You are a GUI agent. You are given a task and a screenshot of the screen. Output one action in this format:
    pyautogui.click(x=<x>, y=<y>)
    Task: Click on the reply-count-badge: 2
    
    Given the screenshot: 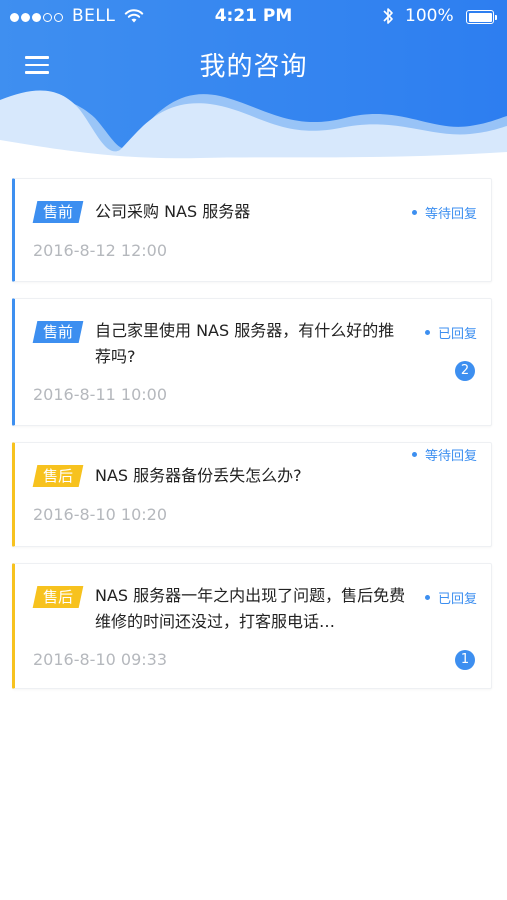 What is the action you would take?
    pyautogui.click(x=465, y=371)
    